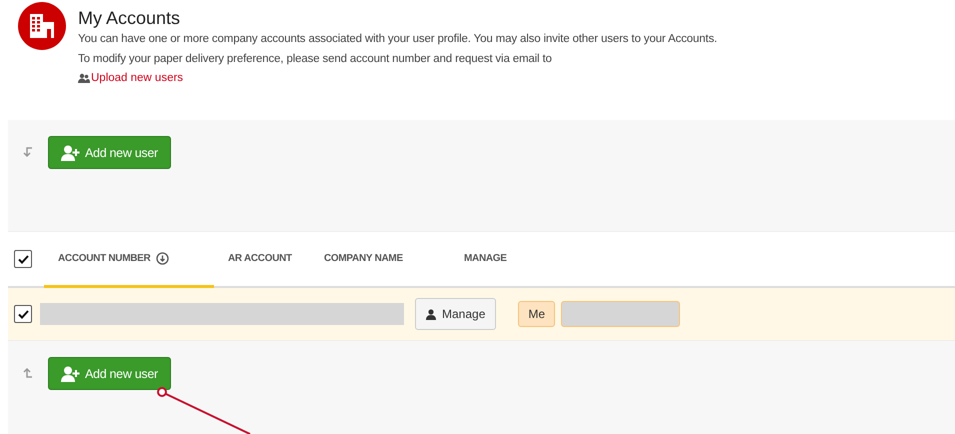 This screenshot has height=434, width=955. I want to click on arrow-down-icon, so click(28, 152).